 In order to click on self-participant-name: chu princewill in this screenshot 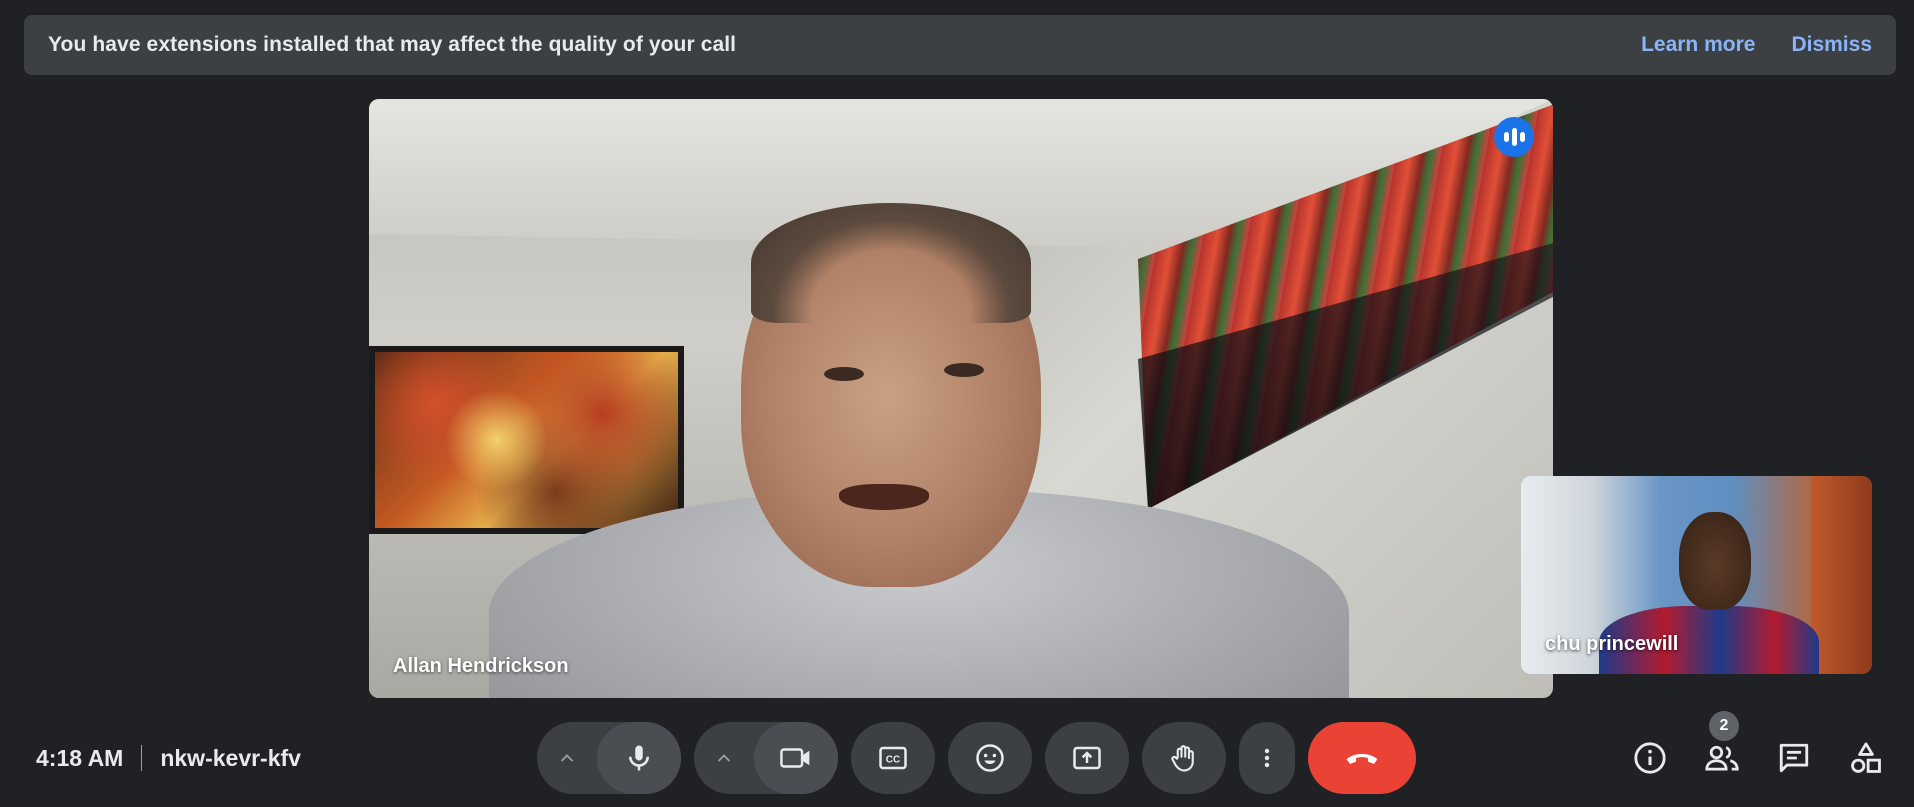, I will do `click(1612, 644)`.